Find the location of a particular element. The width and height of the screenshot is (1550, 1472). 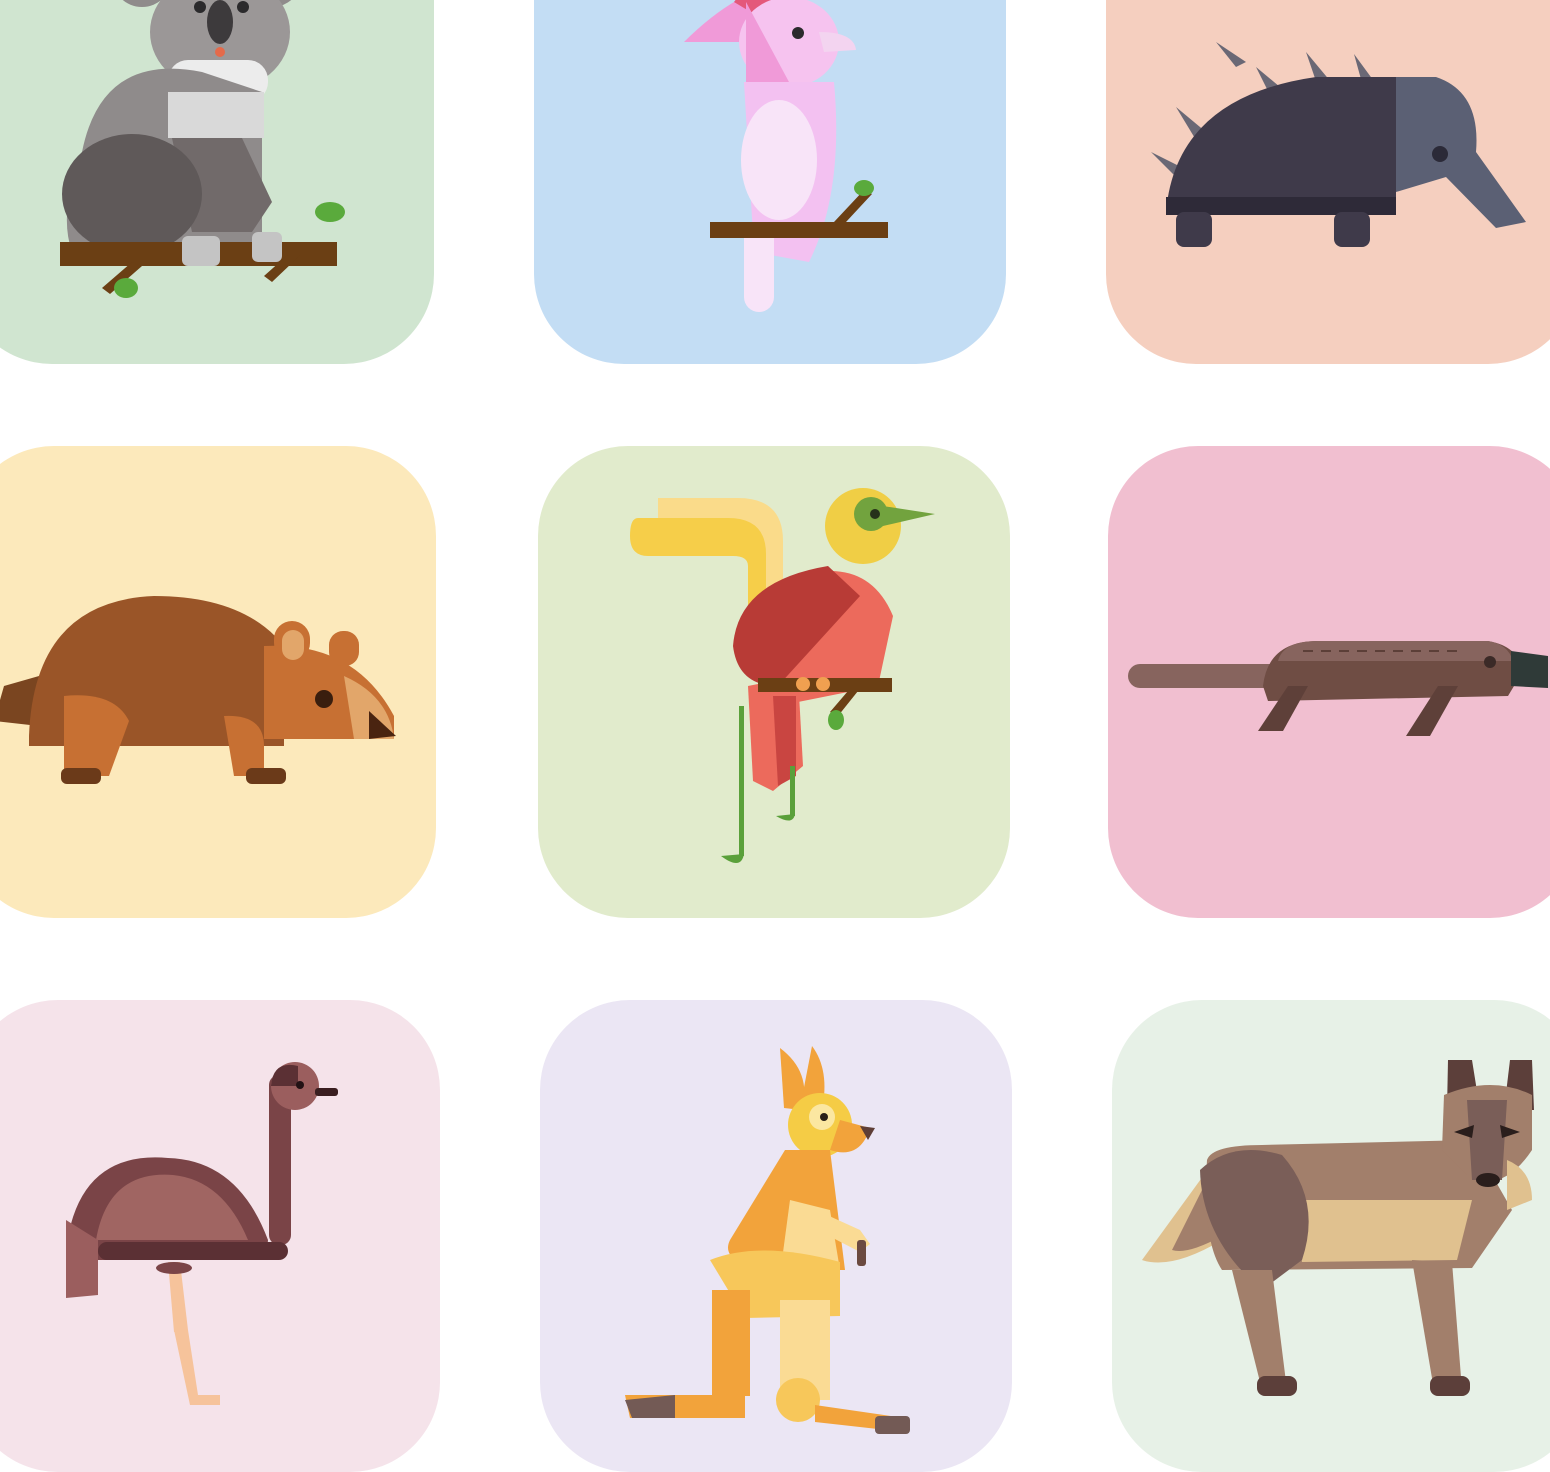

tile-platypus is located at coordinates (1329, 682).